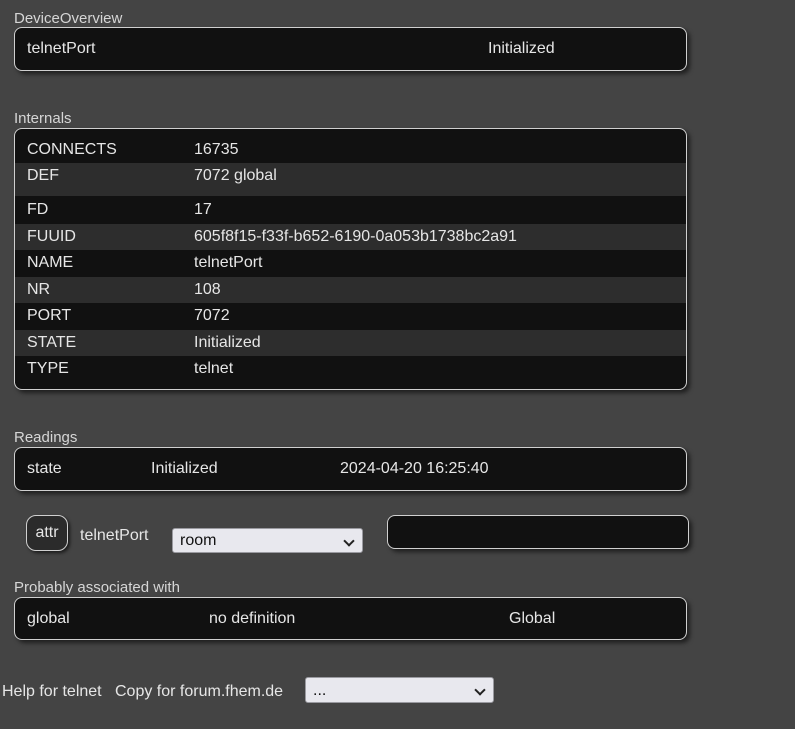 The image size is (795, 729). What do you see at coordinates (414, 468) in the screenshot?
I see `reading-timestamp: 2024-04-20 16:25:40` at bounding box center [414, 468].